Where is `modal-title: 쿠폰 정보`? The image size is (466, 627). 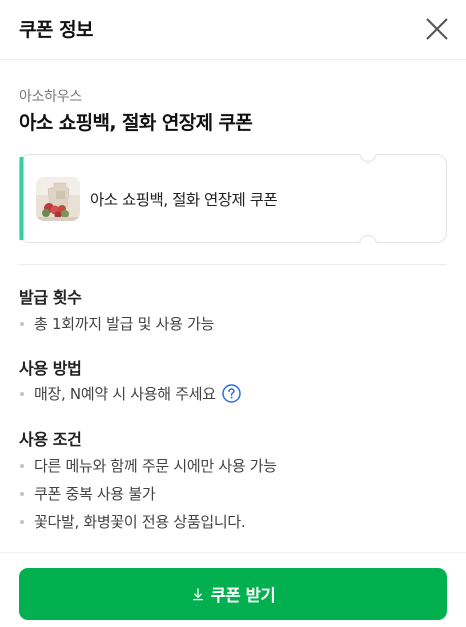 modal-title: 쿠폰 정보 is located at coordinates (56, 30).